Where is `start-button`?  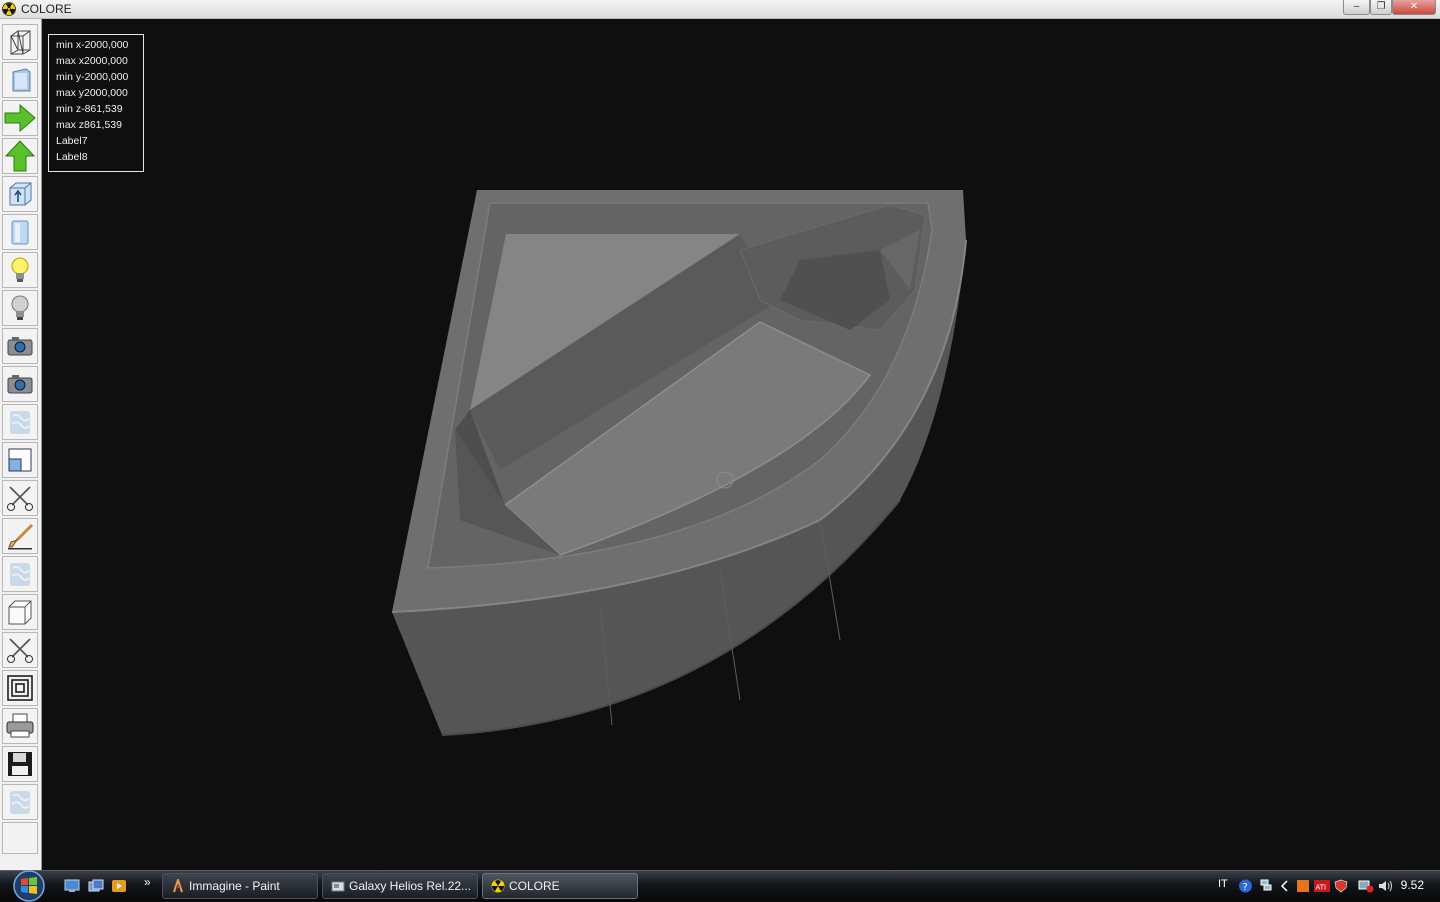
start-button is located at coordinates (29, 886).